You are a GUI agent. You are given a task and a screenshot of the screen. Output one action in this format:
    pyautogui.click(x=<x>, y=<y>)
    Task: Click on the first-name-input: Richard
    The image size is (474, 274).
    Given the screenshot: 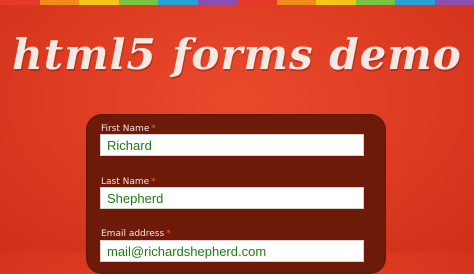 What is the action you would take?
    pyautogui.click(x=232, y=145)
    